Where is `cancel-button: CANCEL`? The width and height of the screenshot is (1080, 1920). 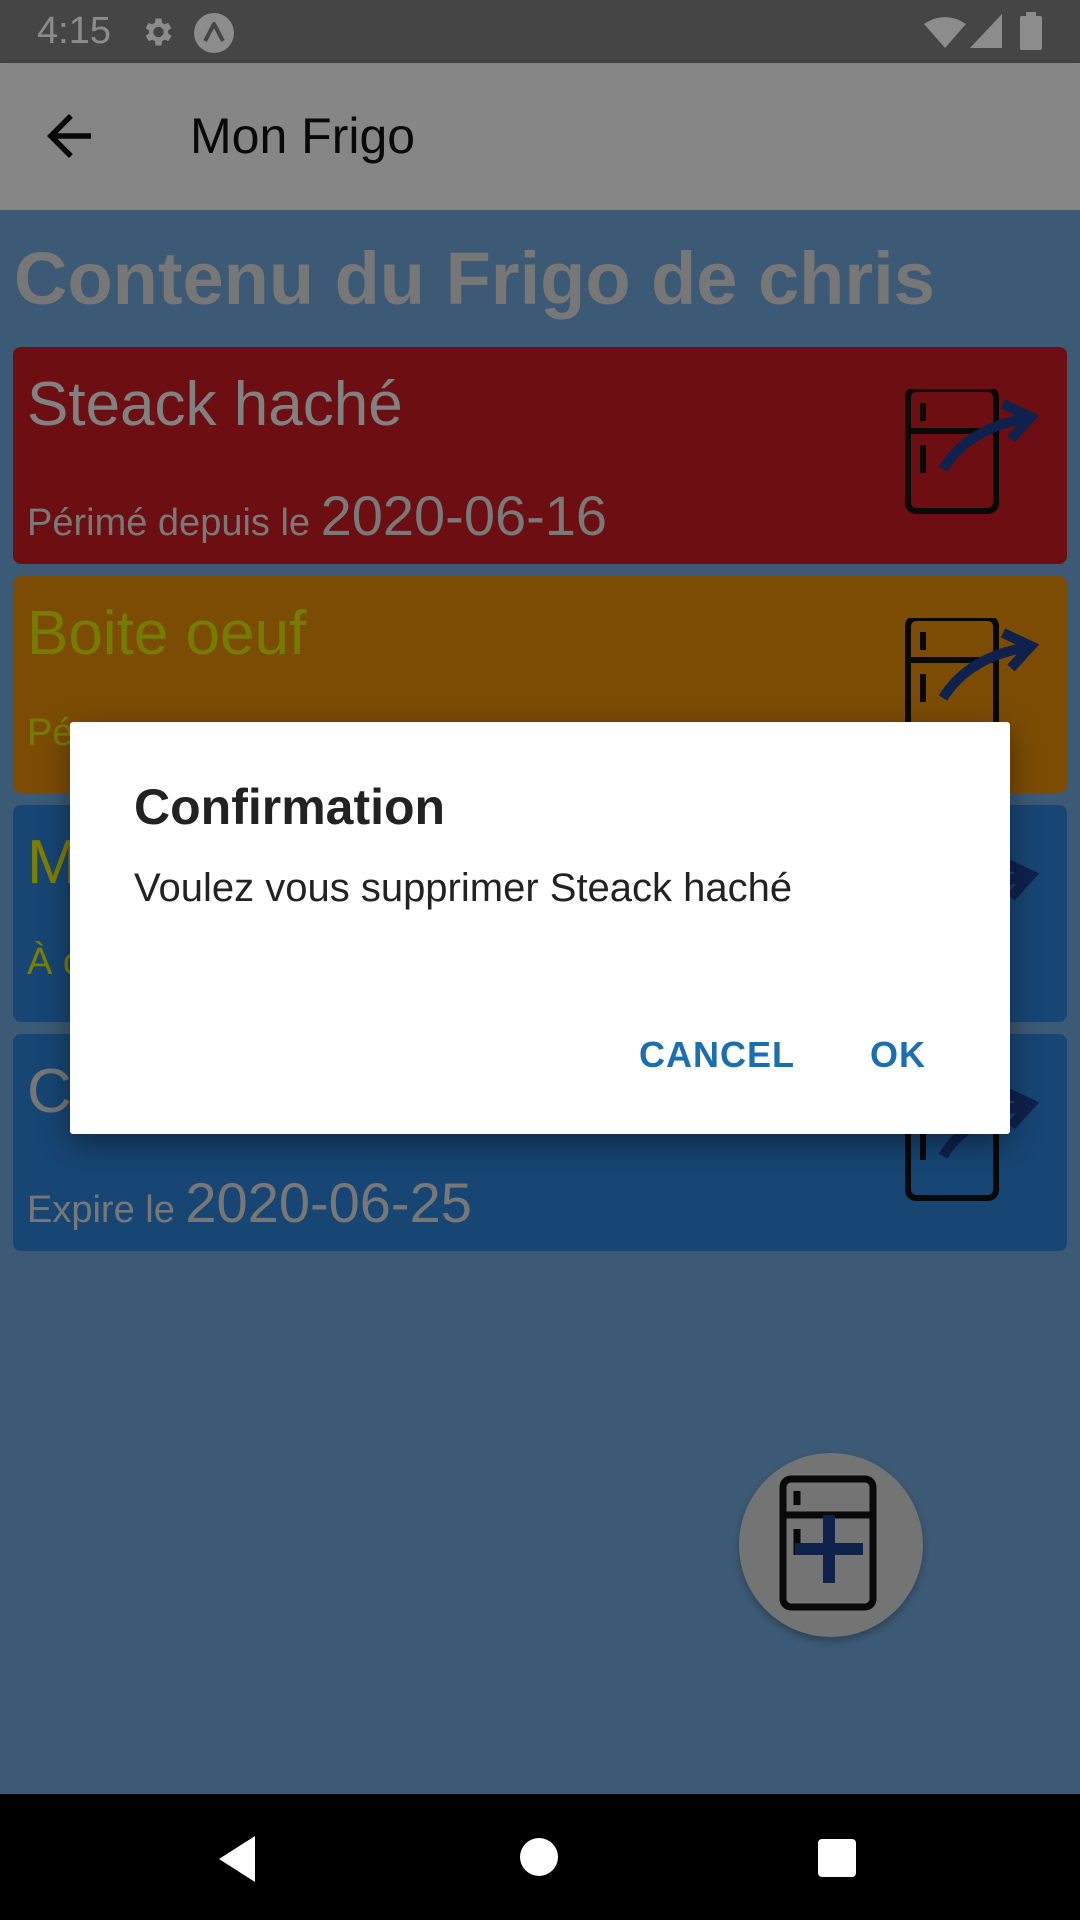
cancel-button: CANCEL is located at coordinates (717, 1055).